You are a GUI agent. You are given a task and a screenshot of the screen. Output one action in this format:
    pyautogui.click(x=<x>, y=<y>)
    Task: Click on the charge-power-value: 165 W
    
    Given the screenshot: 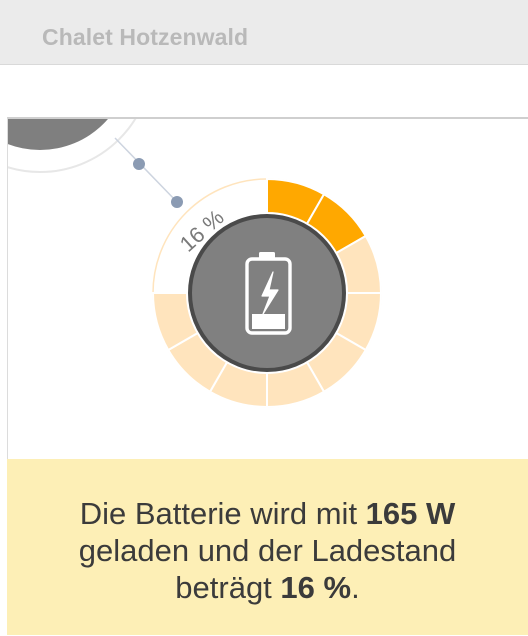 What is the action you would take?
    pyautogui.click(x=410, y=513)
    